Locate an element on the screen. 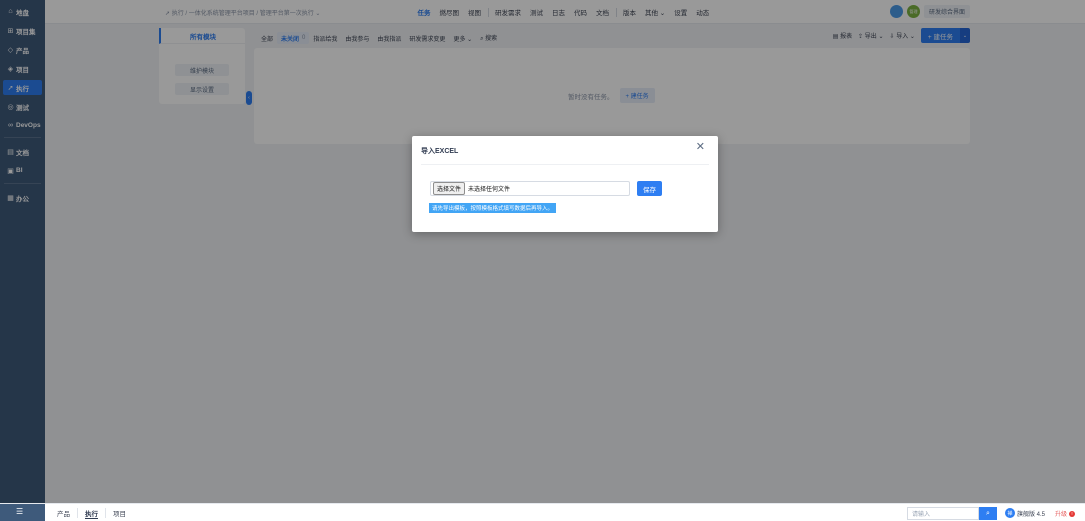 The width and height of the screenshot is (1085, 521). close-icon: ✕ is located at coordinates (700, 147).